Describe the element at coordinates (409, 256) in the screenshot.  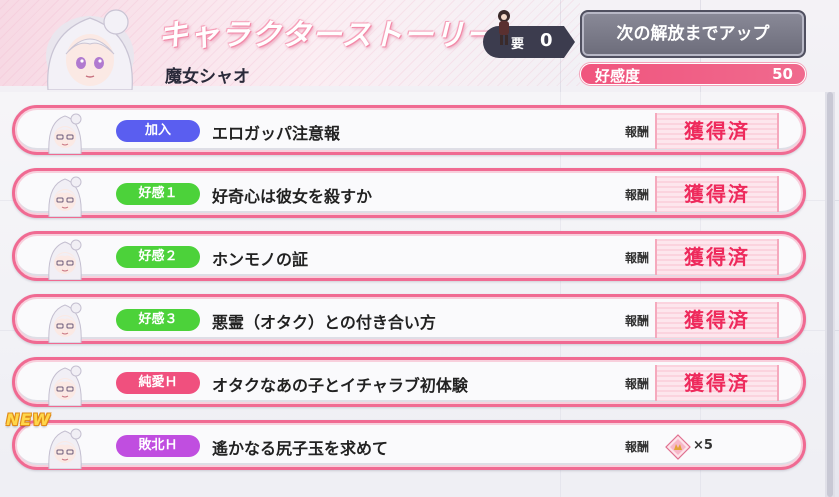
I see `story-row: 好感２ ホンモノの証 報酬 獲得済` at that location.